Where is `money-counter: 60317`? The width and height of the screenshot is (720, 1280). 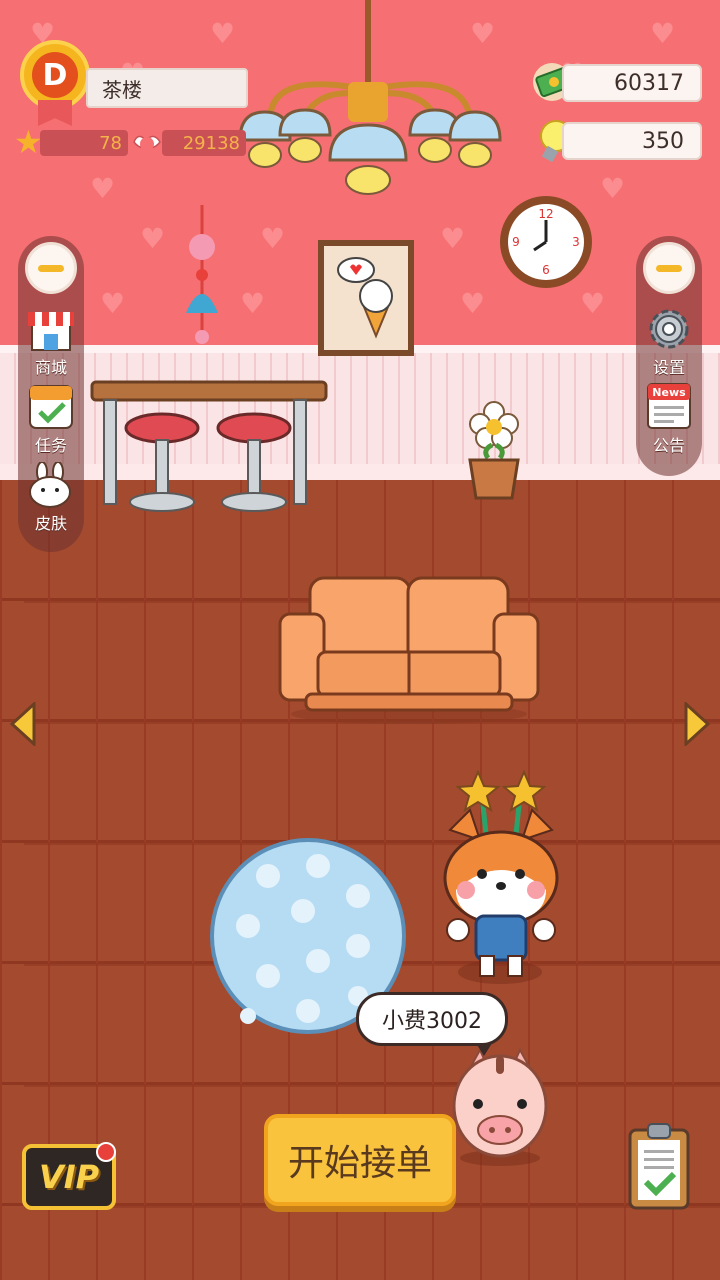
money-counter: 60317 is located at coordinates (632, 83).